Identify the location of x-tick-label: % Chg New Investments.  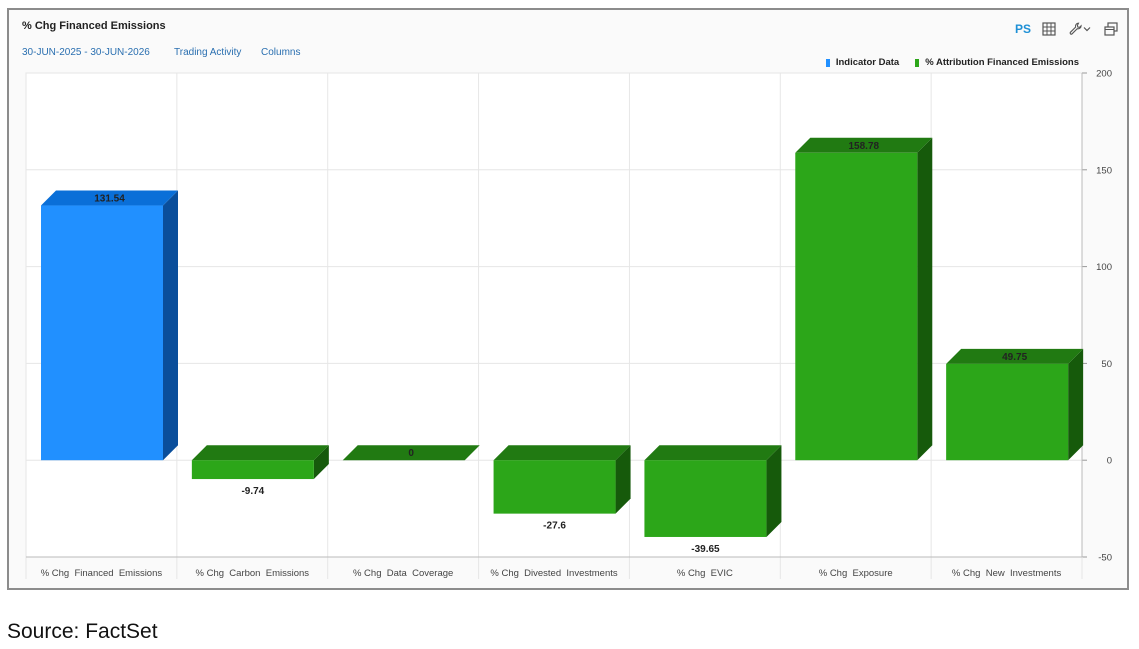
(1007, 573).